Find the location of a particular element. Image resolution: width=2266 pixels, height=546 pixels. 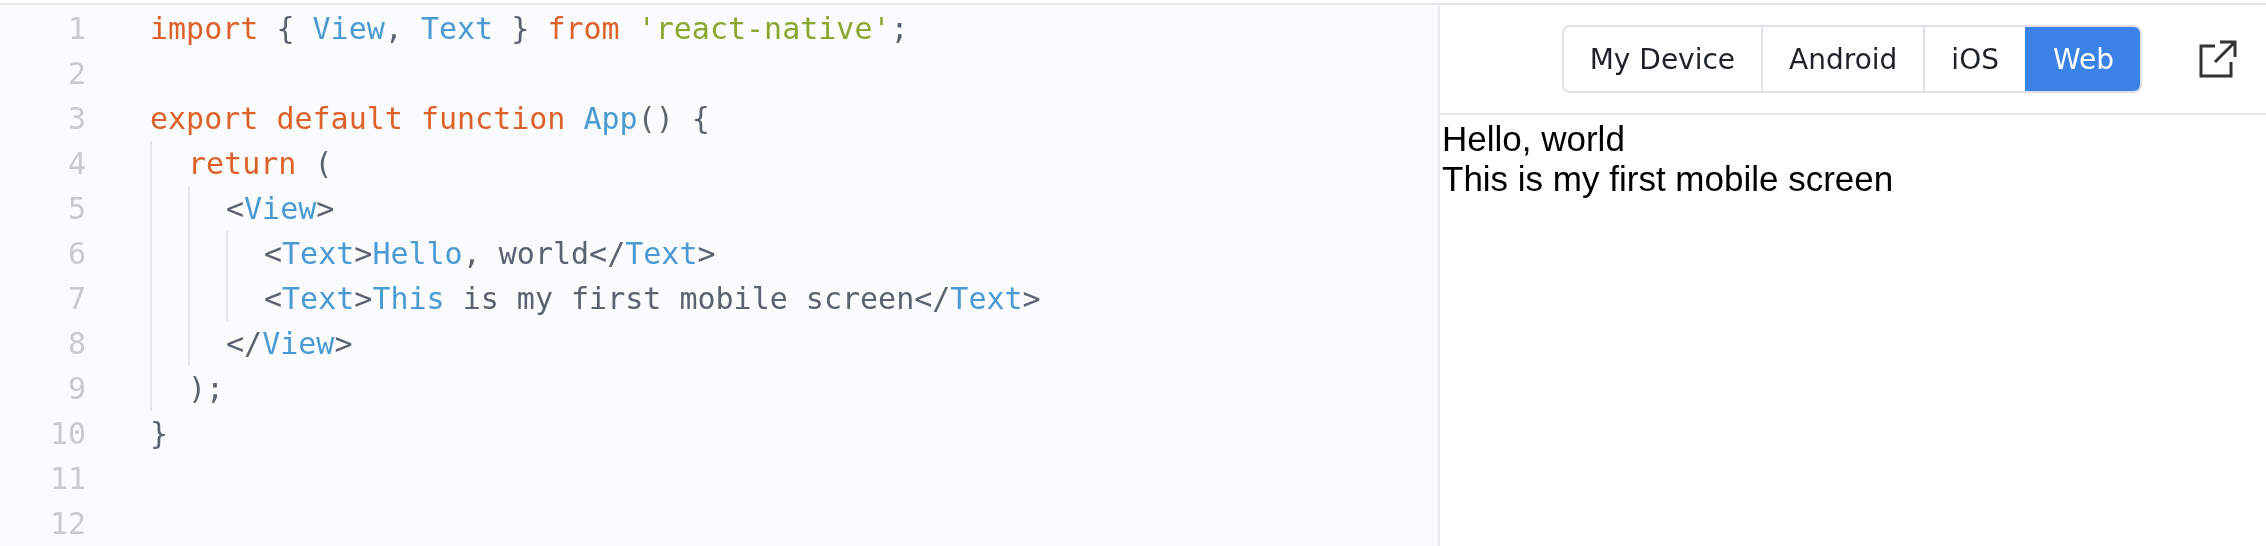

output-text: This is my first mobile screen is located at coordinates (1668, 179).